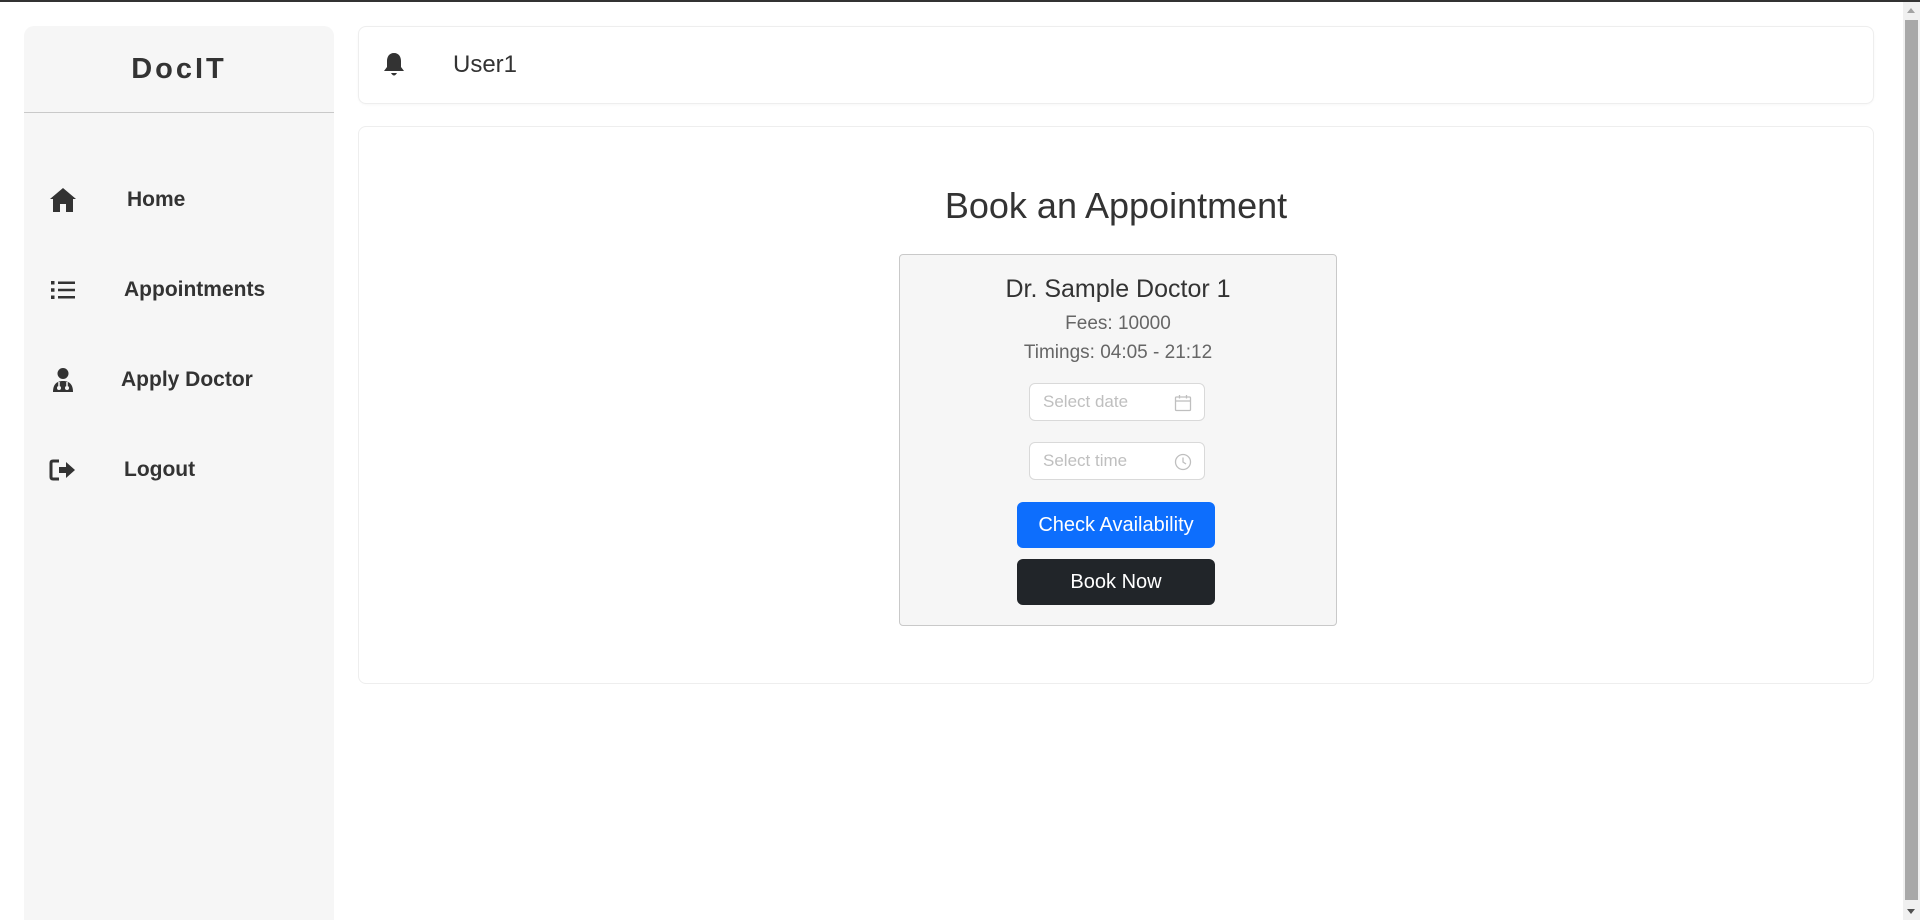 The width and height of the screenshot is (1920, 920). I want to click on page-title: Book an Appointment, so click(1116, 205).